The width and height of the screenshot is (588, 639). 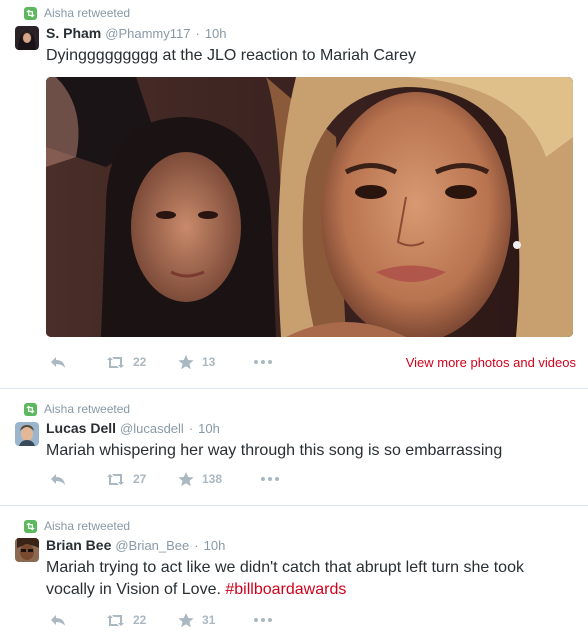 I want to click on tweet-header: Lucas Dell @lucasdell · 10h, so click(x=133, y=429).